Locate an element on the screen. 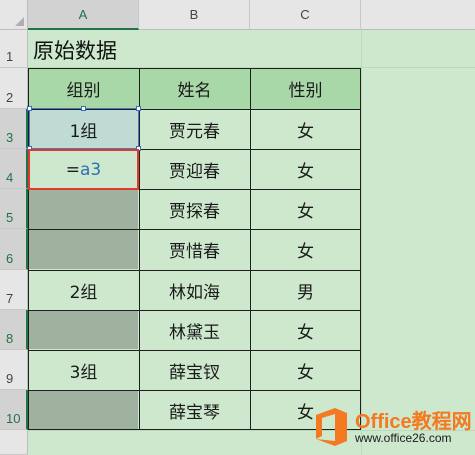 The height and width of the screenshot is (455, 475). row-header-3: 3 is located at coordinates (14, 129).